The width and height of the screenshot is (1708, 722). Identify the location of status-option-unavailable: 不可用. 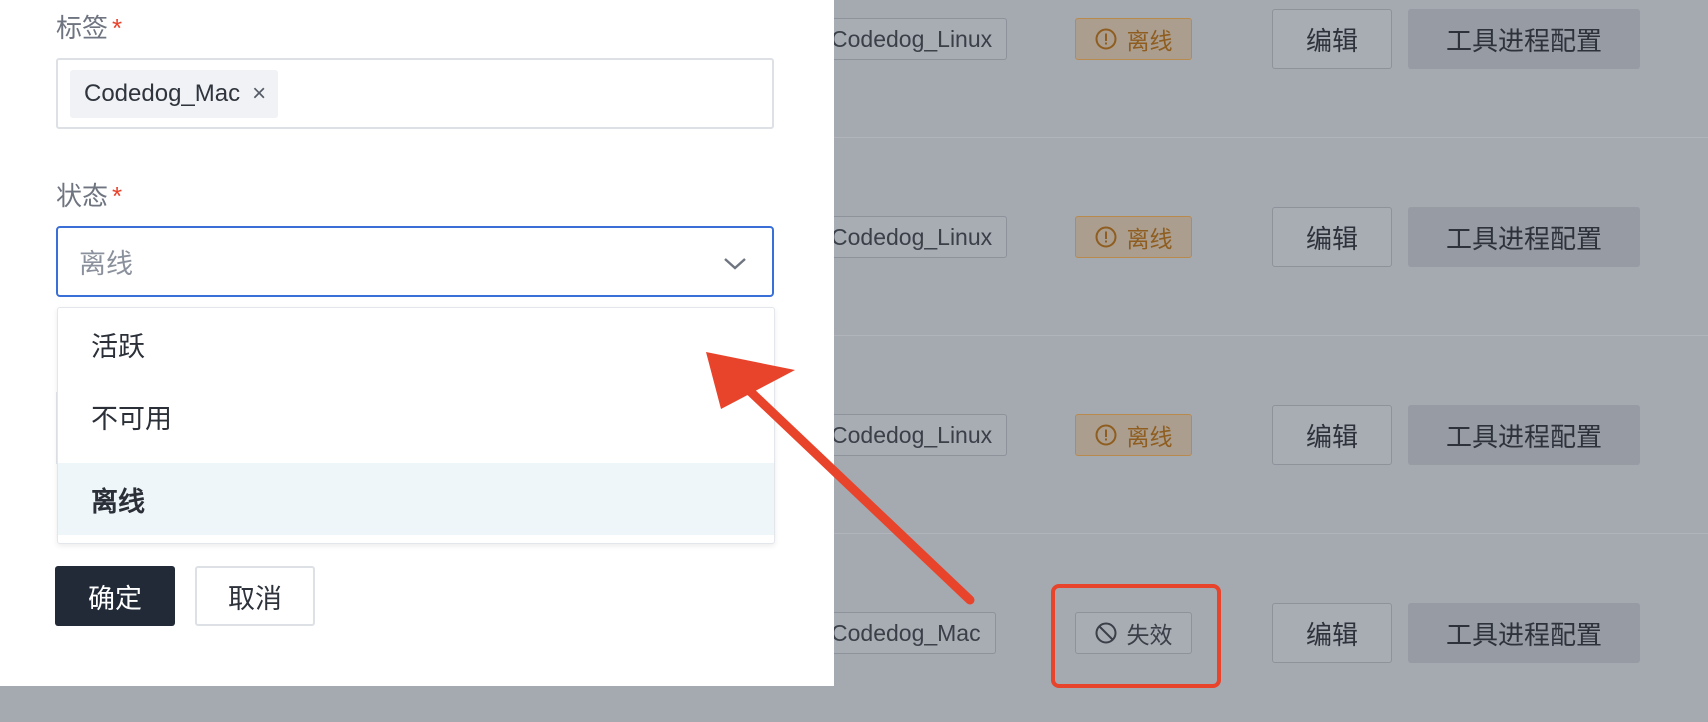
(416, 416).